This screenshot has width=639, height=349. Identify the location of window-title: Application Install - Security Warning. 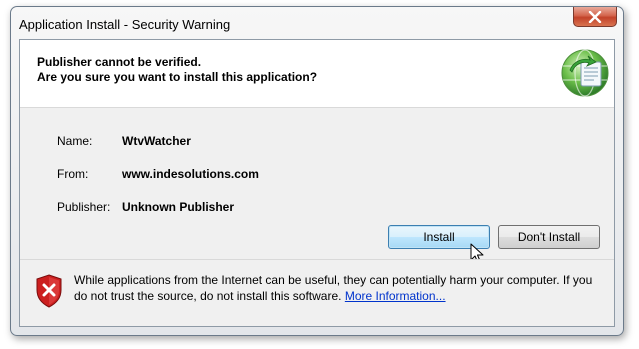
(125, 24).